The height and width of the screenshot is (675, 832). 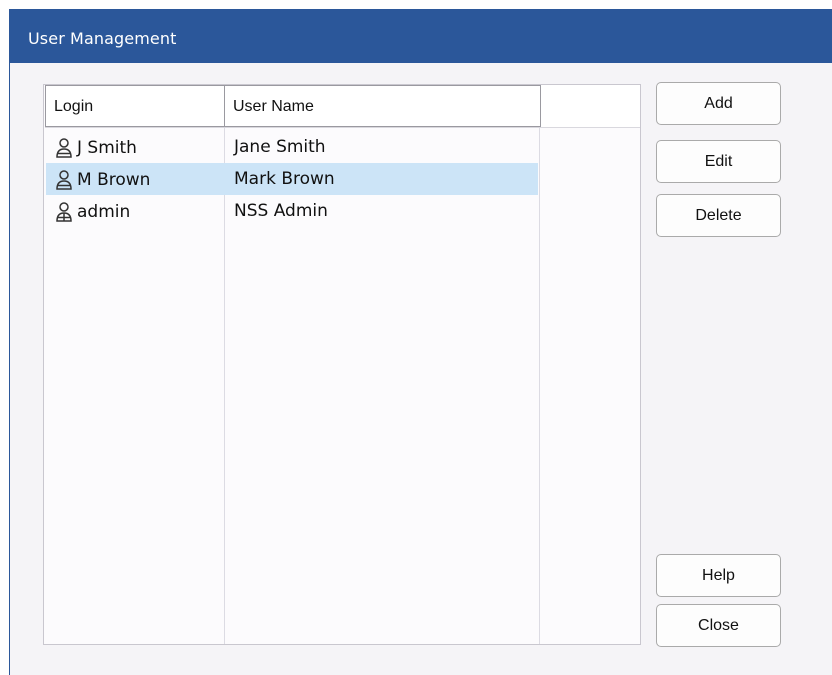 What do you see at coordinates (718, 625) in the screenshot?
I see `close-button: Close` at bounding box center [718, 625].